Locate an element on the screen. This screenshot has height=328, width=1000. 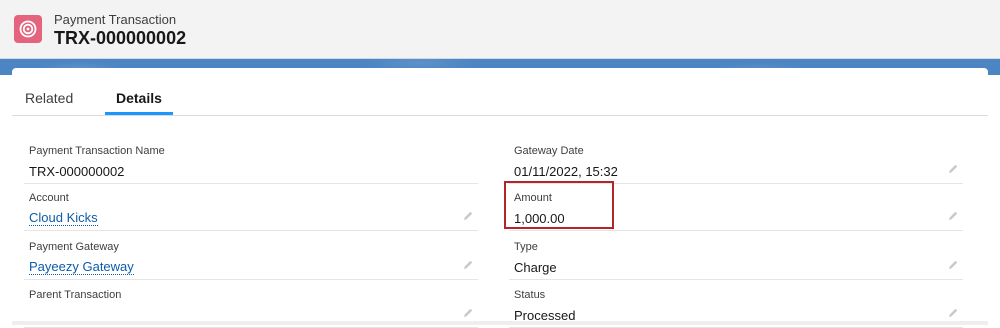
field-value: TRX-000000002 is located at coordinates (77, 171).